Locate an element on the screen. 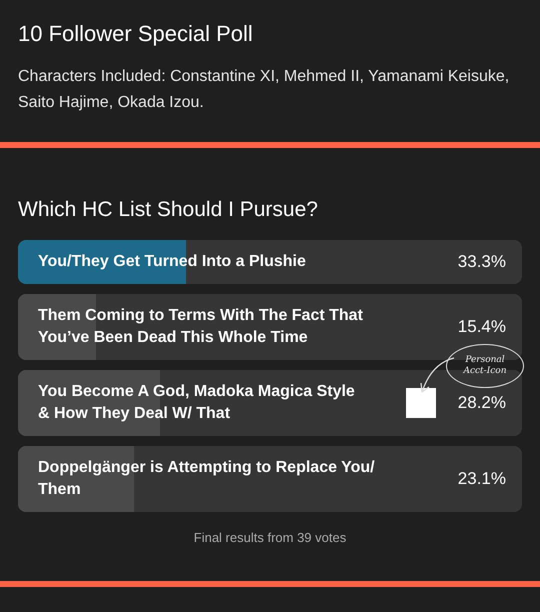 The height and width of the screenshot is (612, 540). poll-option: Doppelgänger is Attempting to Replace You/ Them 23.1% is located at coordinates (270, 479).